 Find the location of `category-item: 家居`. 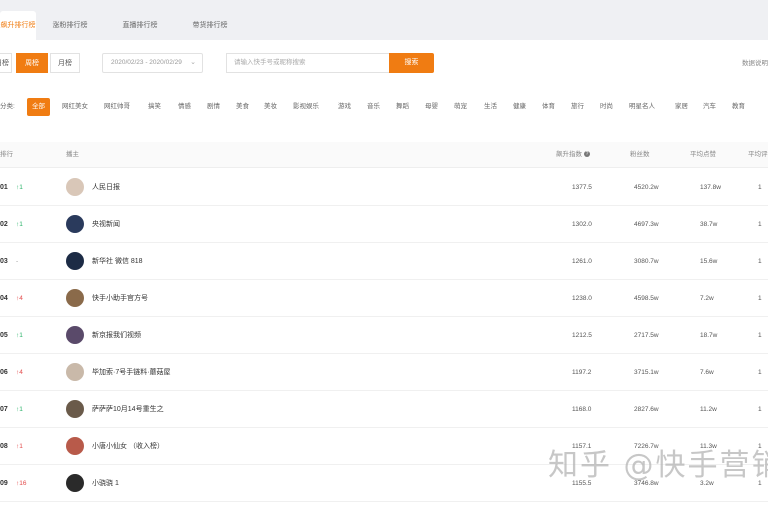

category-item: 家居 is located at coordinates (681, 107).